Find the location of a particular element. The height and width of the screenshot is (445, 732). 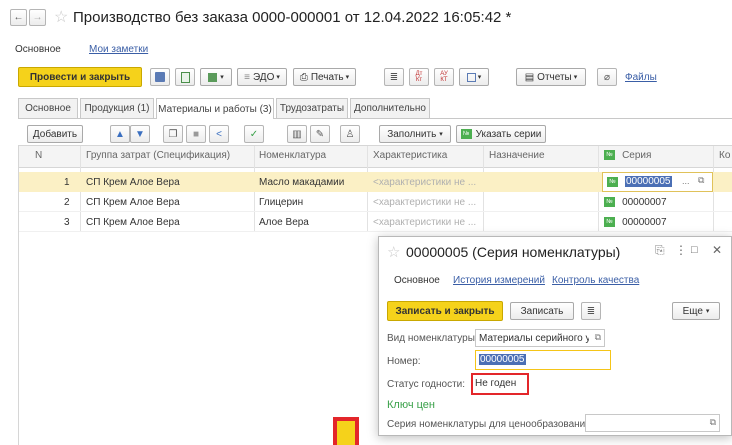

create-based-icon is located at coordinates (213, 77).